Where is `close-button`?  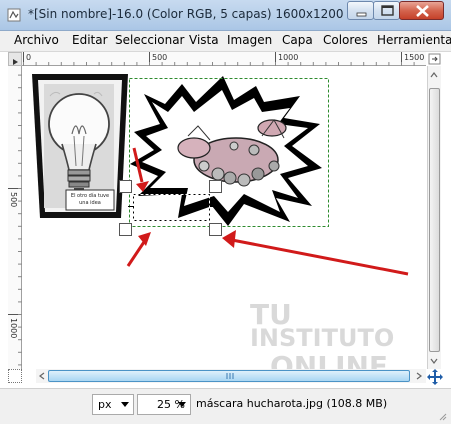
close-button is located at coordinates (421, 10).